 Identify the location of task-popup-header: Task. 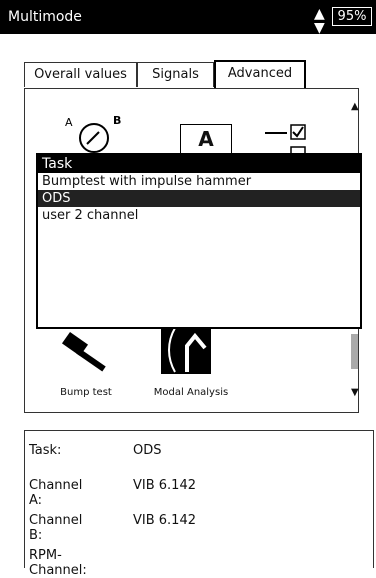
(199, 164).